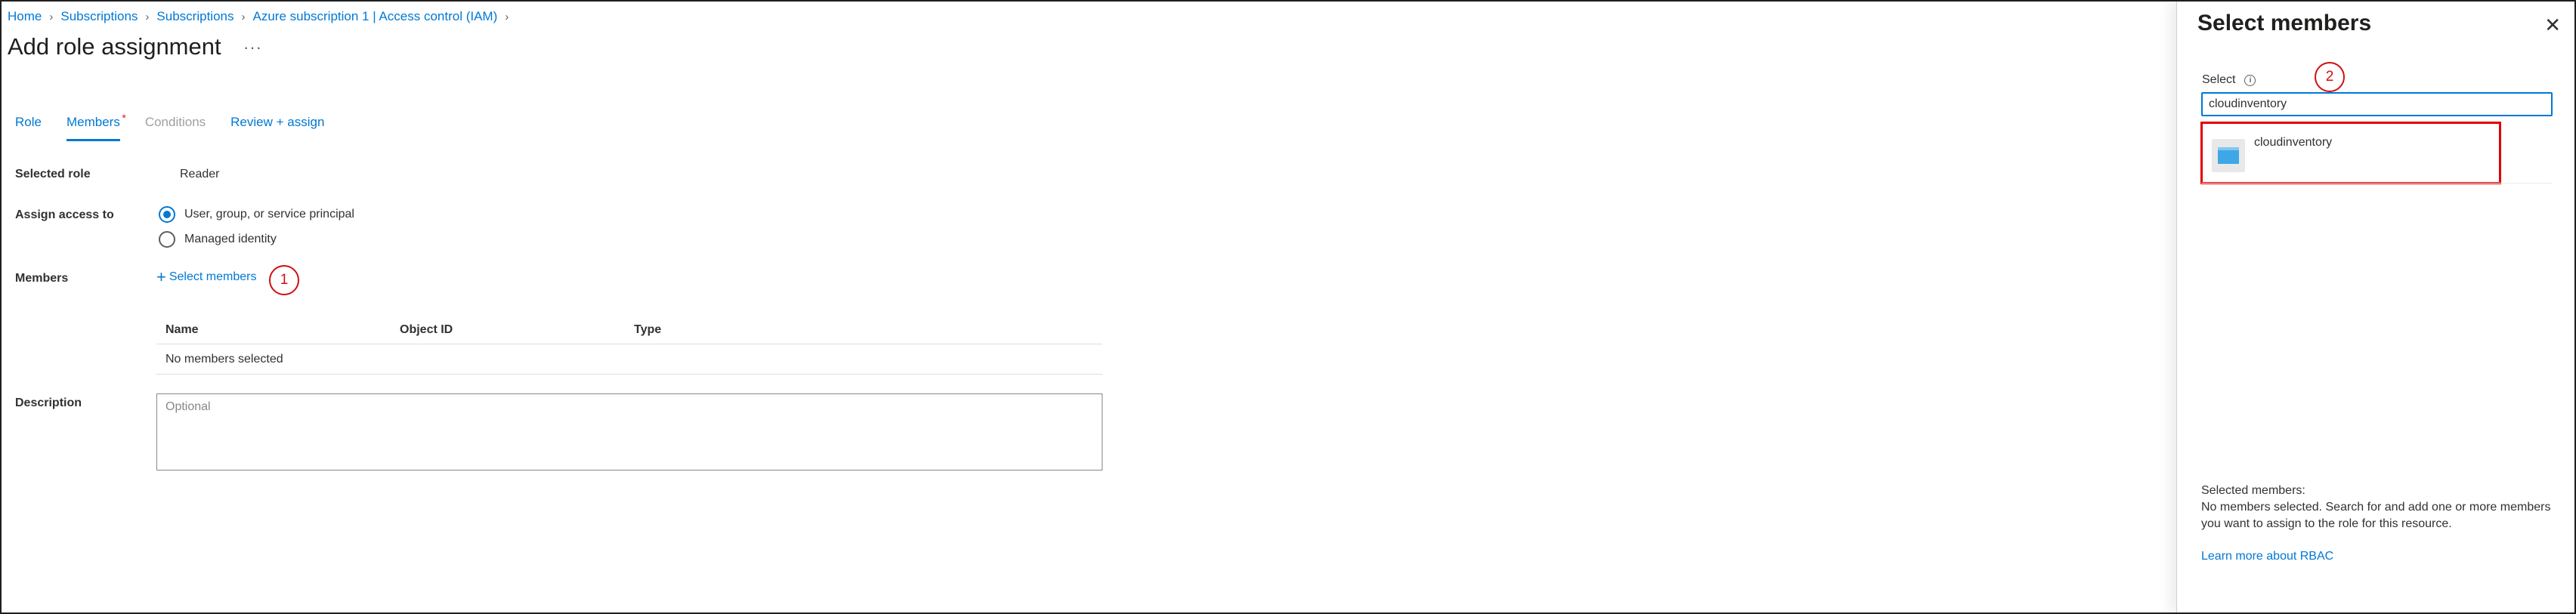  I want to click on select-label-text: Select, so click(2219, 79).